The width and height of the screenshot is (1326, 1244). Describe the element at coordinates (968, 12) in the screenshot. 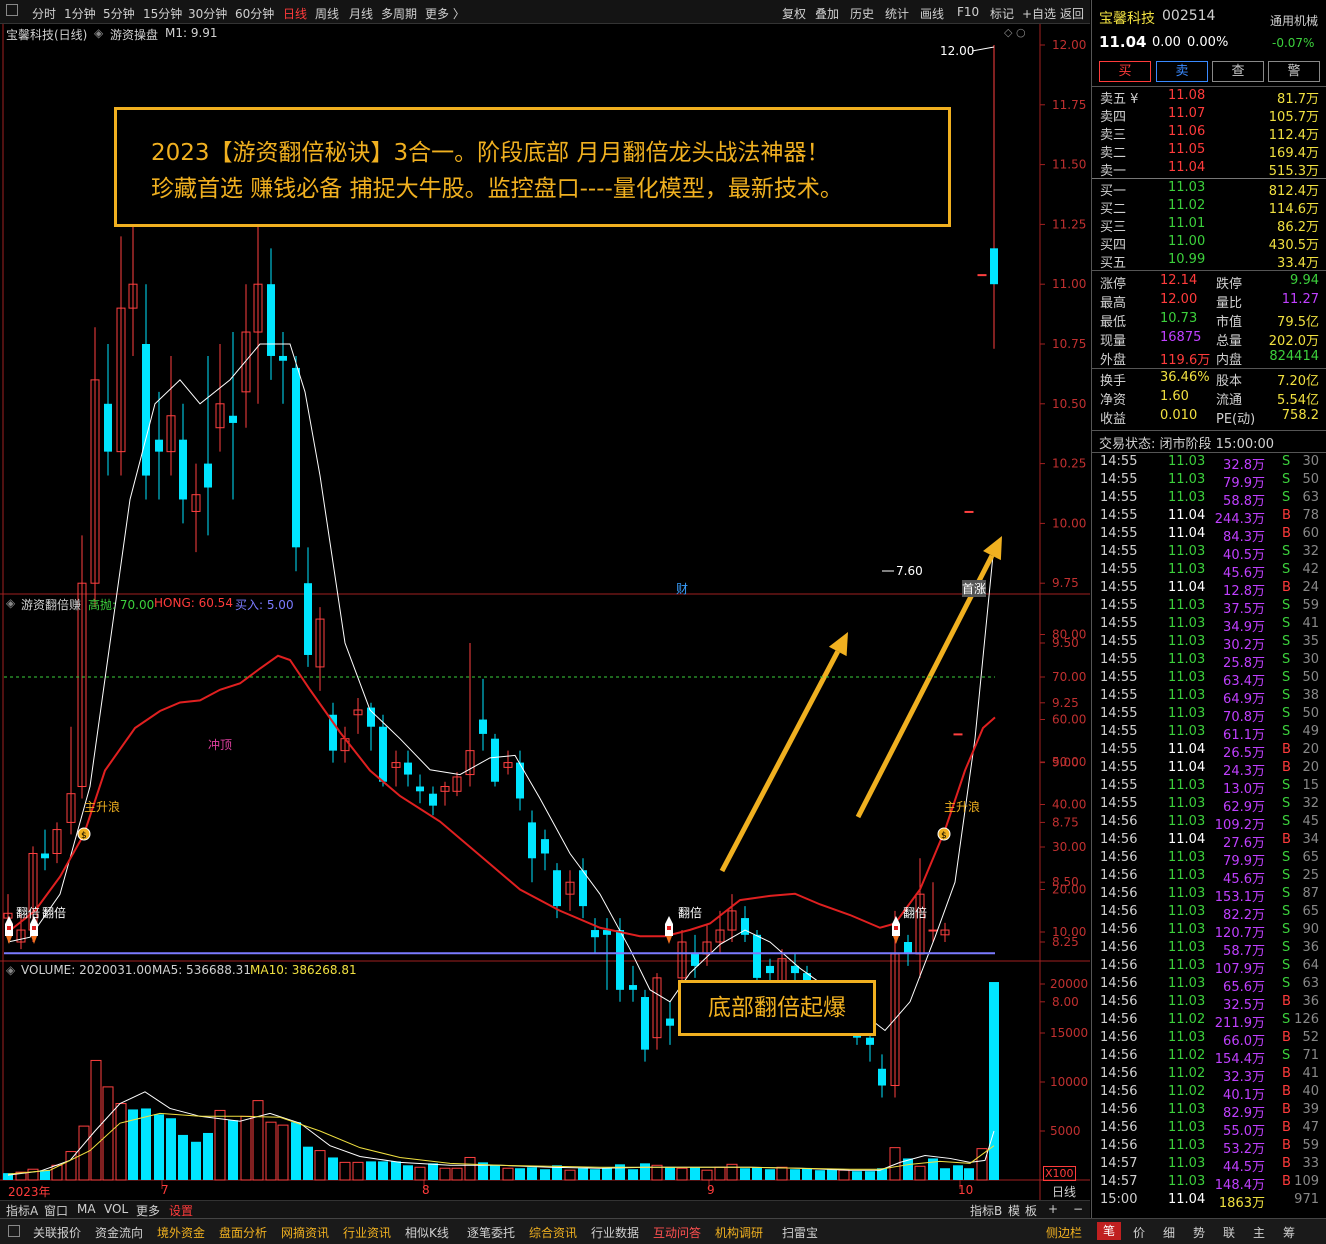

I see `tool-button-5: F10` at that location.